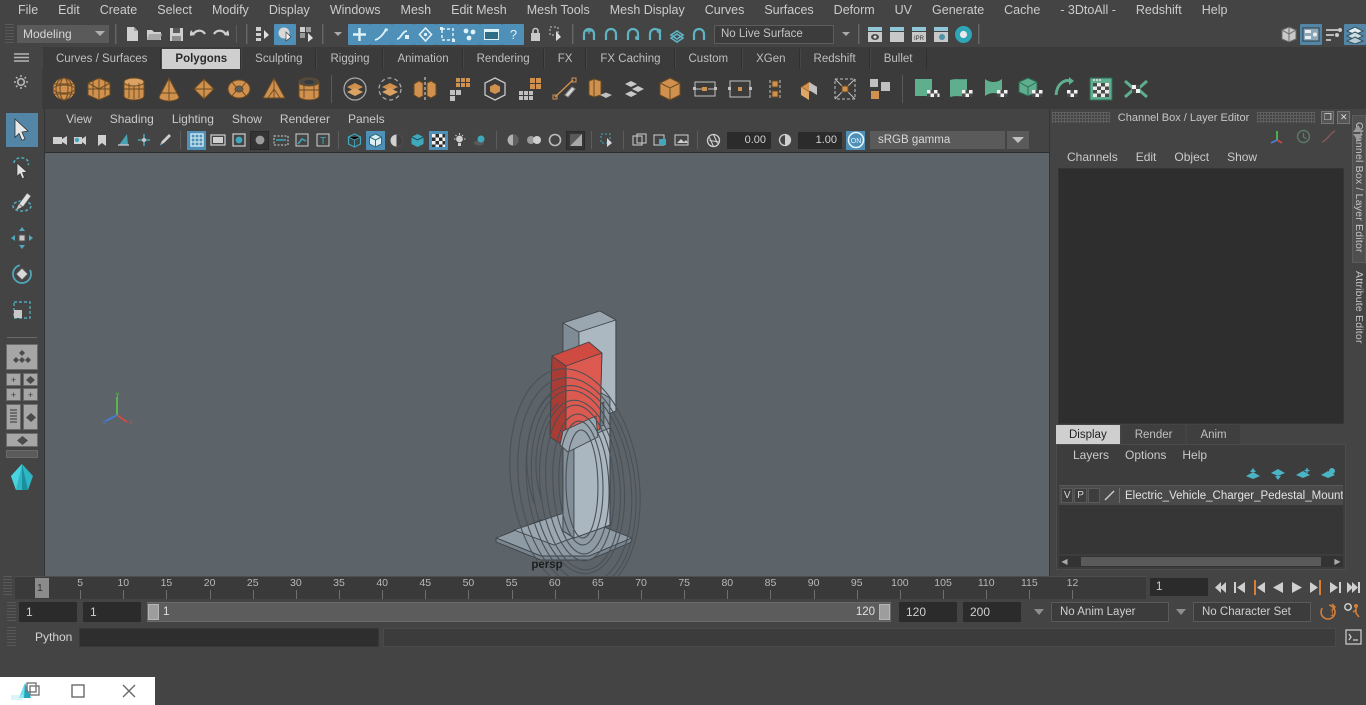 This screenshot has width=1366, height=705. I want to click on xray-icon, so click(280, 140).